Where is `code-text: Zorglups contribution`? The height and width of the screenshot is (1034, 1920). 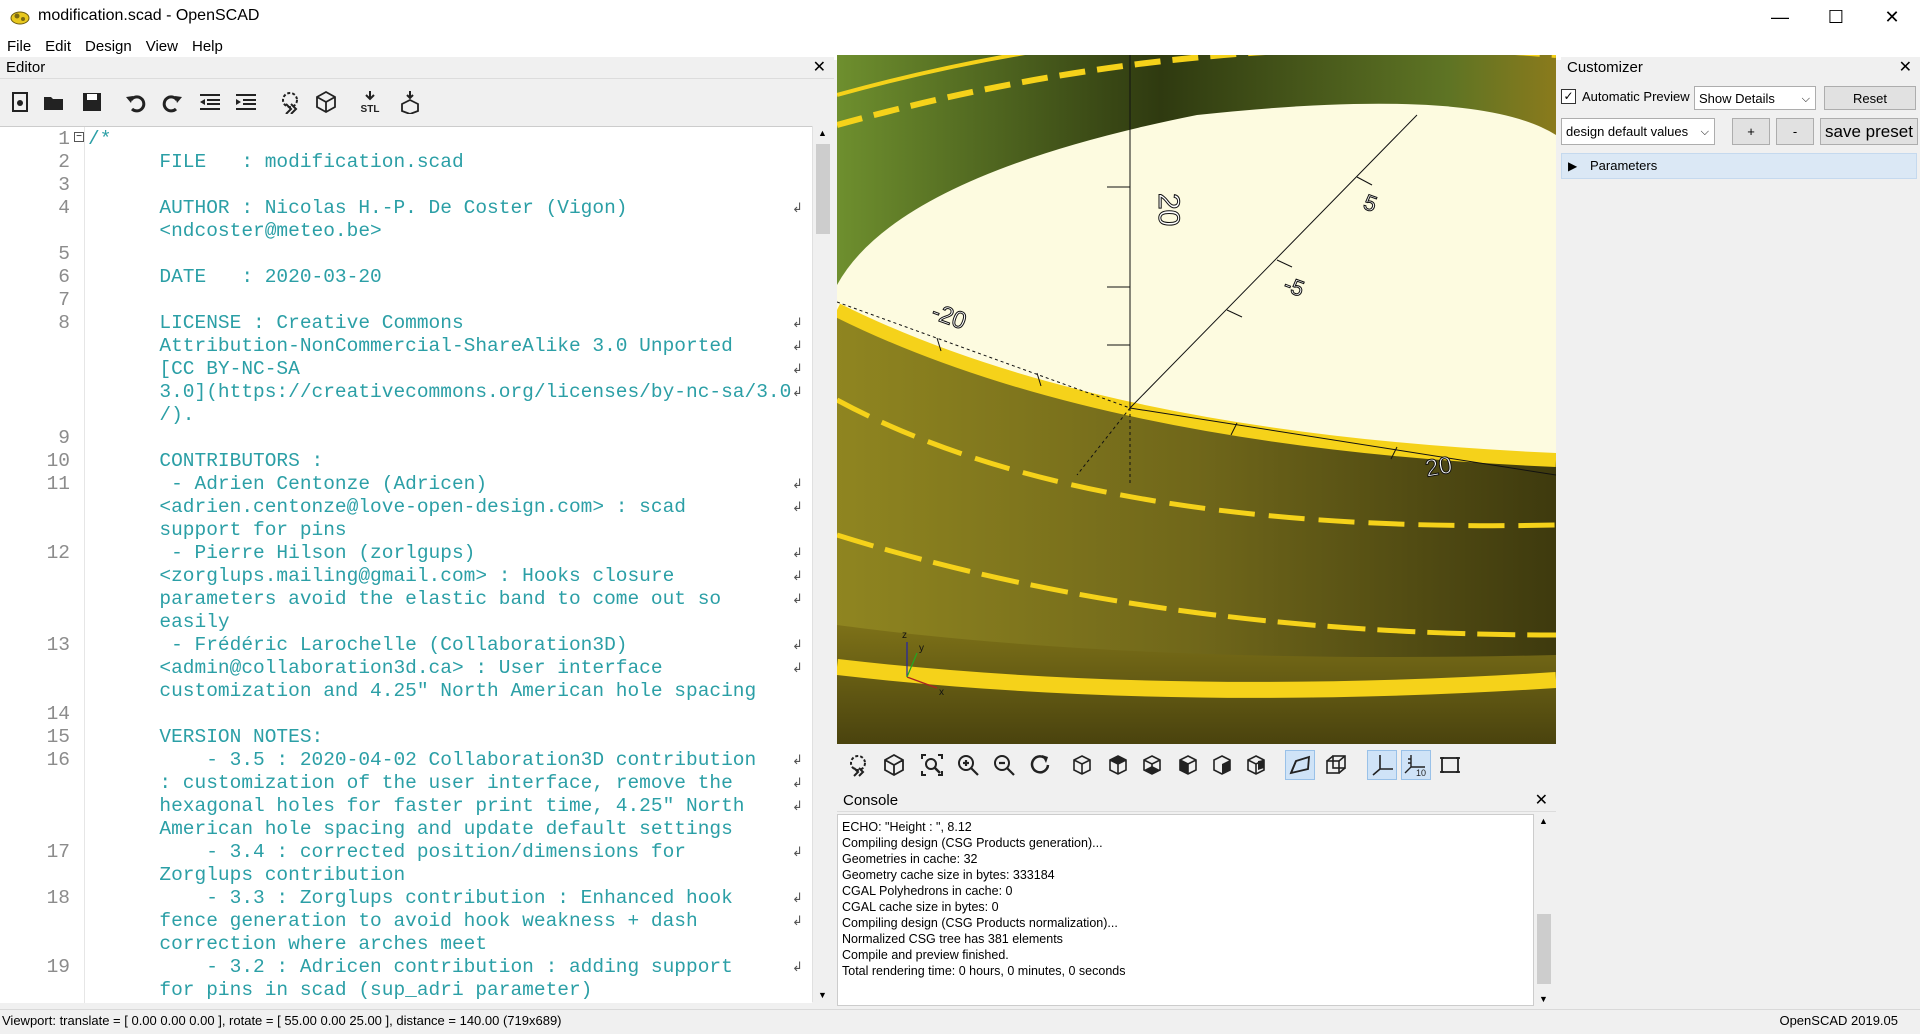
code-text: Zorglups contribution is located at coordinates (271, 875).